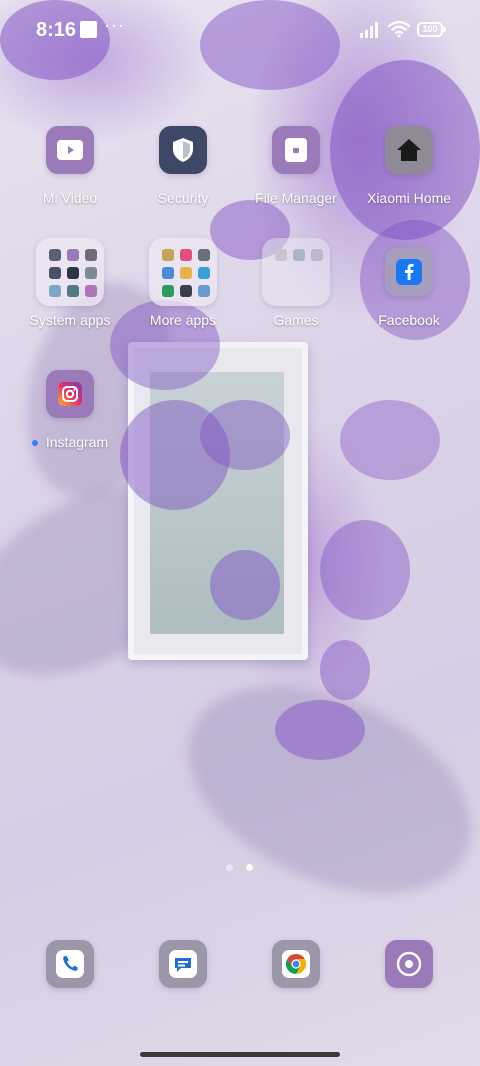  I want to click on signal-icon, so click(369, 30).